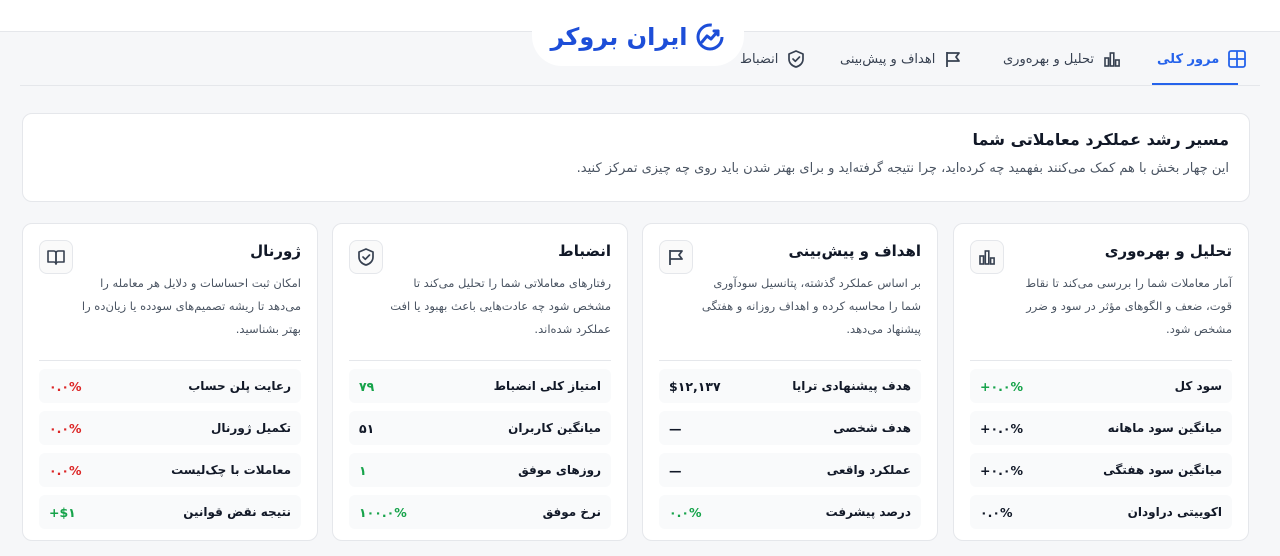  I want to click on metric-label: رعایت پلن حساب, so click(239, 386).